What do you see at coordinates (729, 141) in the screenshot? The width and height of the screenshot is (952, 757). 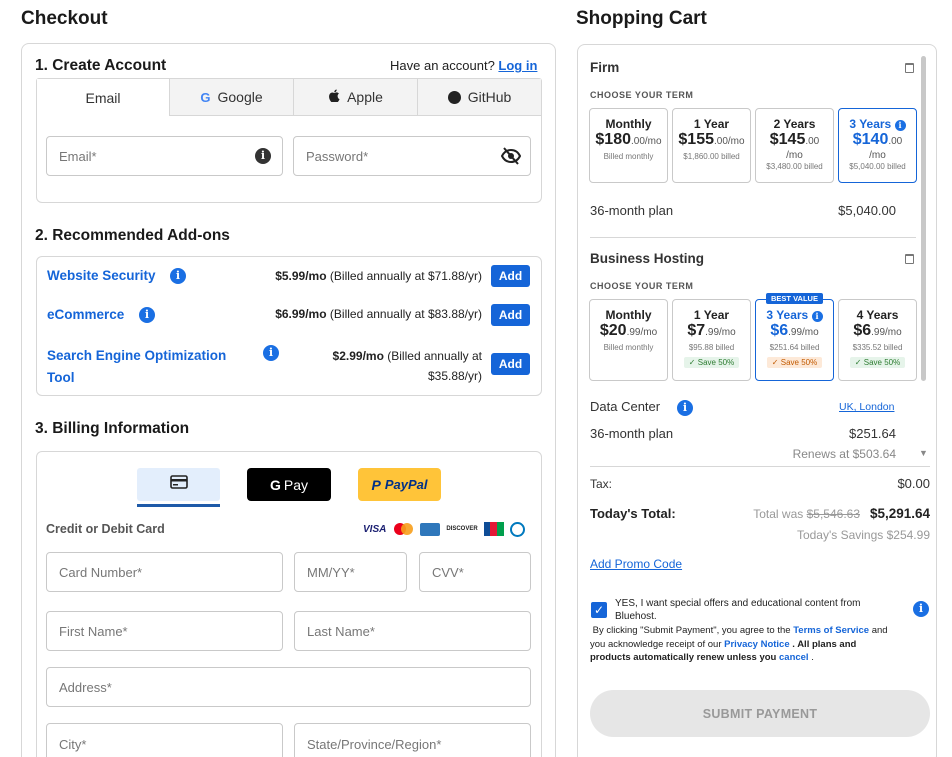 I see `term-cents: .00/mo` at bounding box center [729, 141].